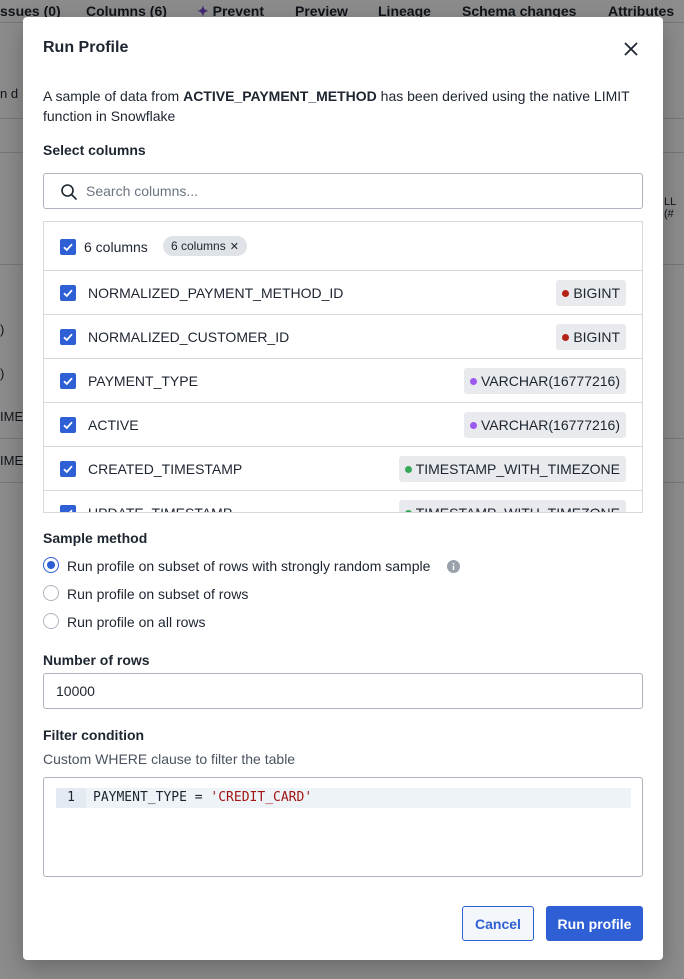  I want to click on search-columns-field, so click(343, 191).